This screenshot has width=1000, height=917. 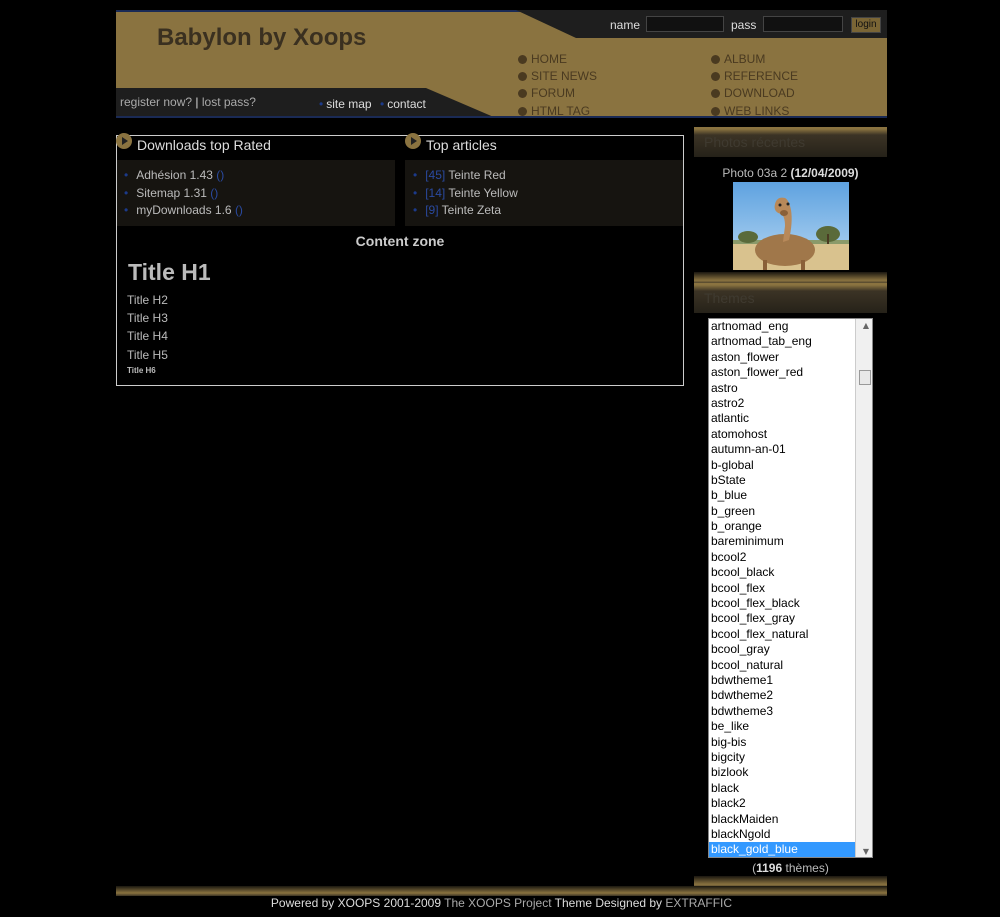 I want to click on theme-option: black, so click(x=790, y=788).